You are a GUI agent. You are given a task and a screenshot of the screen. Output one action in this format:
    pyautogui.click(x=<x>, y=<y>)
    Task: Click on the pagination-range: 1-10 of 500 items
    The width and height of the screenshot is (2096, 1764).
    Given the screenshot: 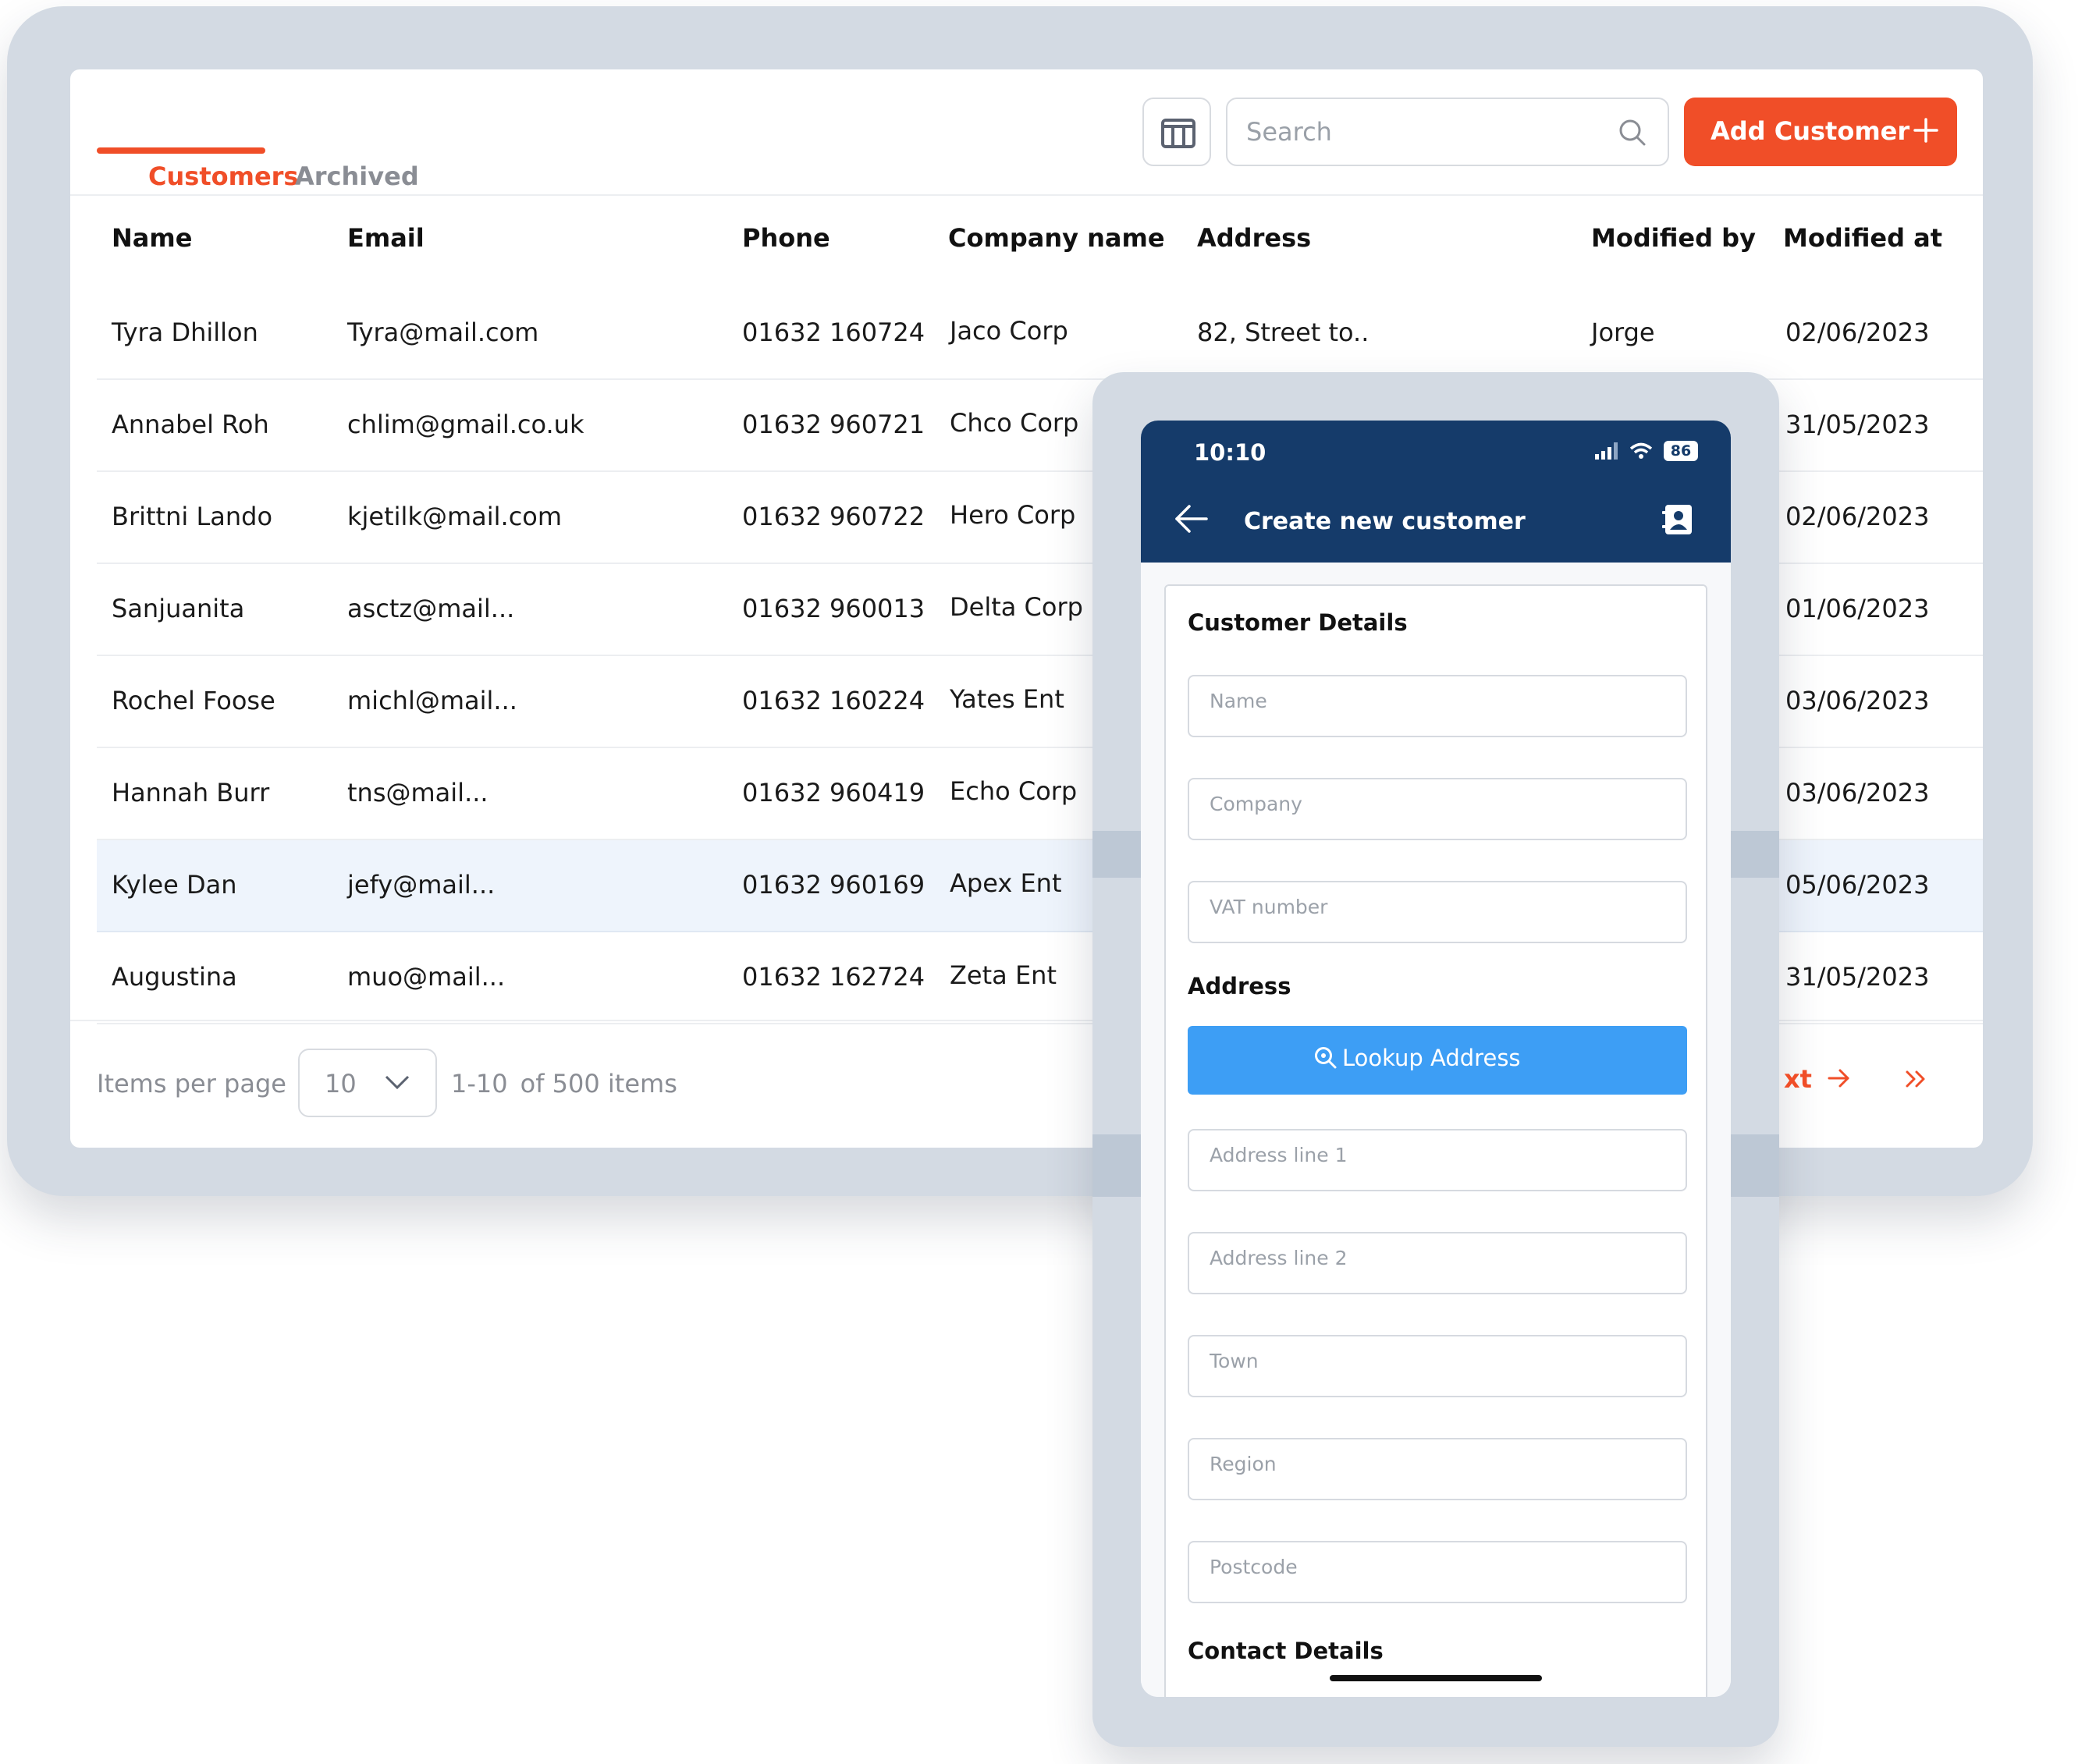 What is the action you would take?
    pyautogui.click(x=564, y=1084)
    